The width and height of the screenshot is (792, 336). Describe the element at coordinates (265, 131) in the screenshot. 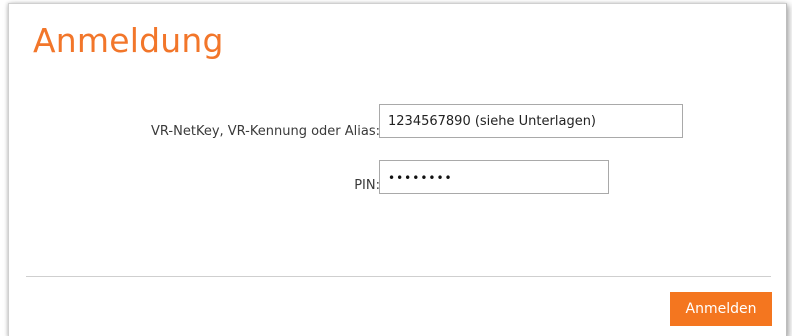

I see `username-label: VR-NetKey, VR-Kennung oder Alias:` at that location.